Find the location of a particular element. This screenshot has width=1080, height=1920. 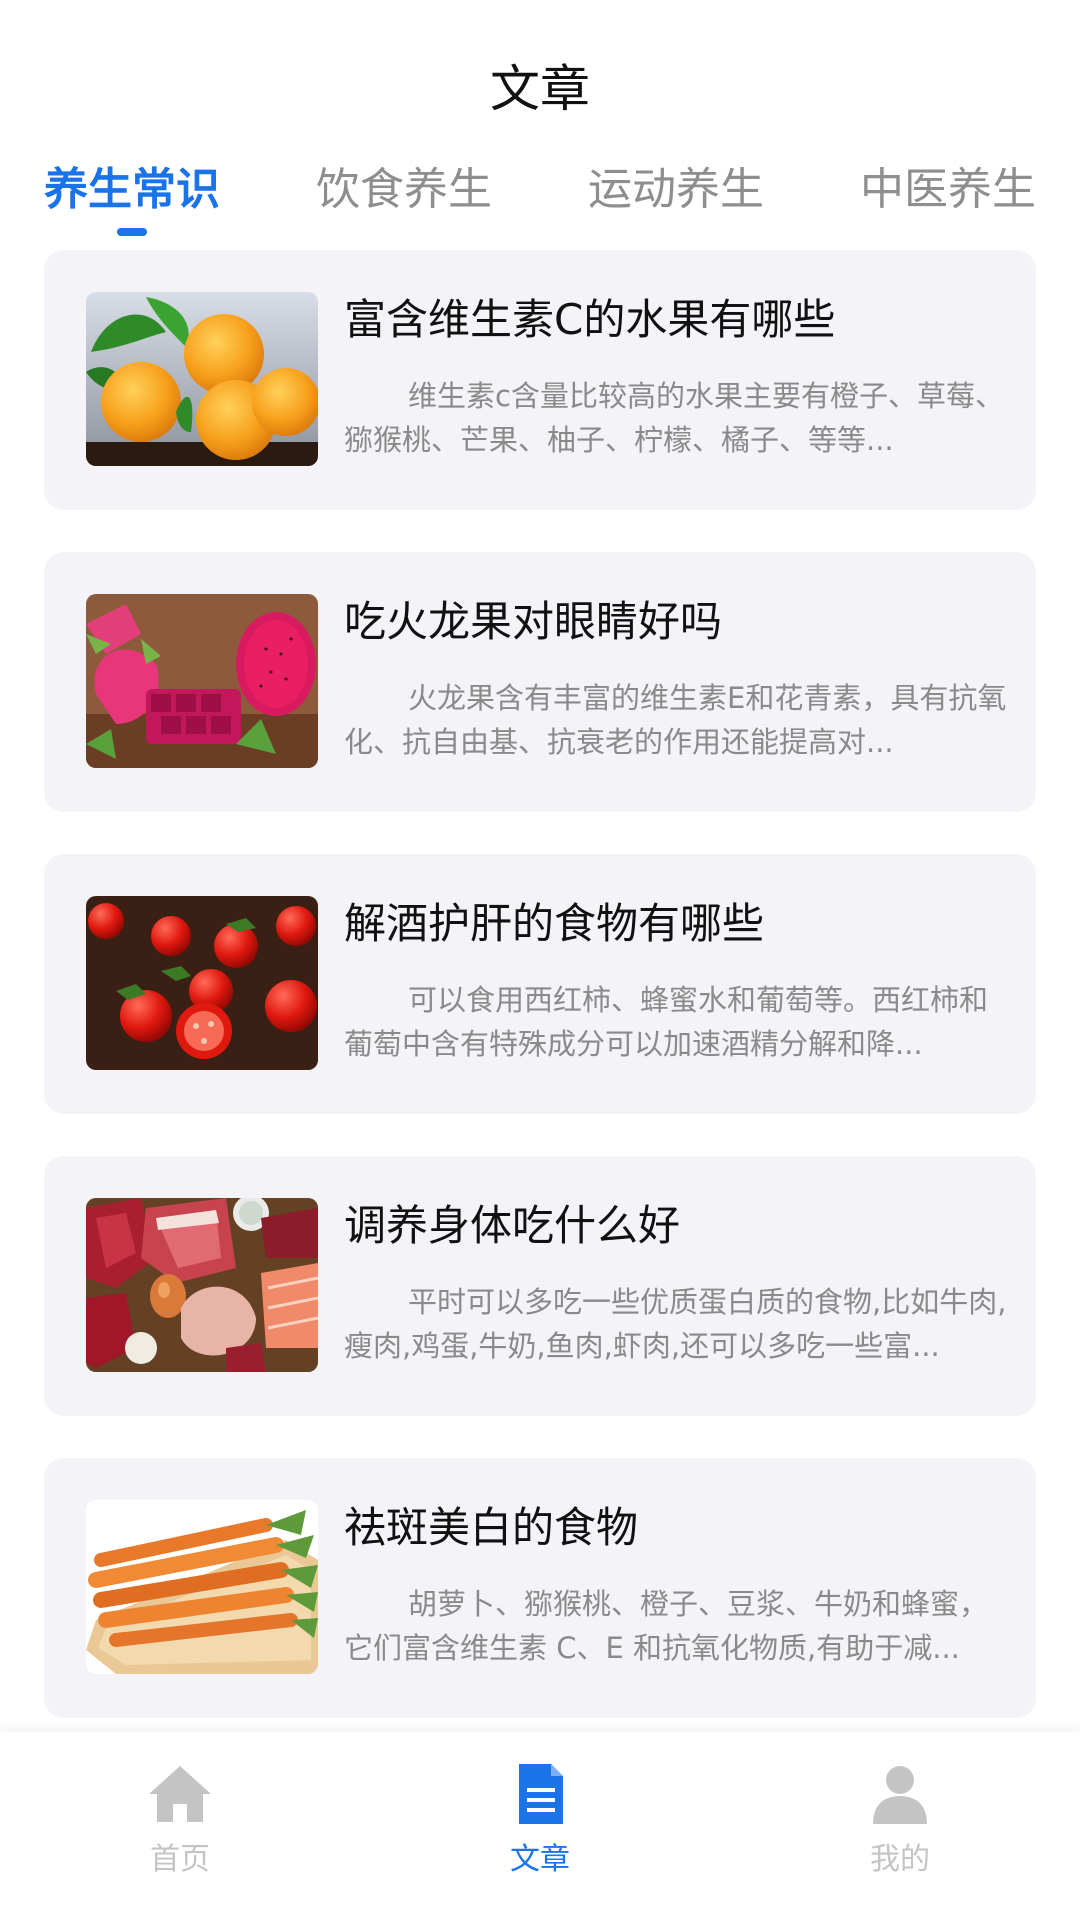

document-icon is located at coordinates (541, 1794).